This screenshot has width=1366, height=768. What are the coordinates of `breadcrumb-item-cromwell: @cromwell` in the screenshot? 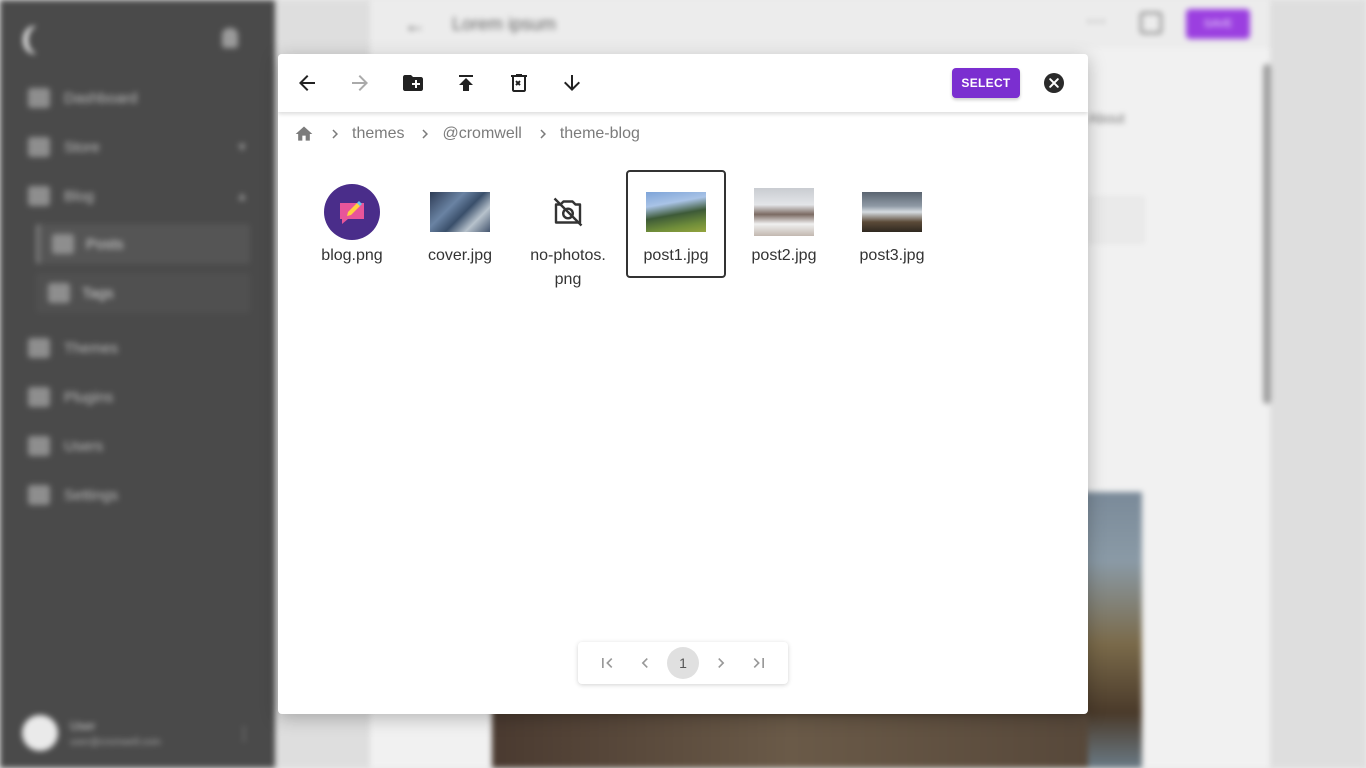 It's located at (481, 134).